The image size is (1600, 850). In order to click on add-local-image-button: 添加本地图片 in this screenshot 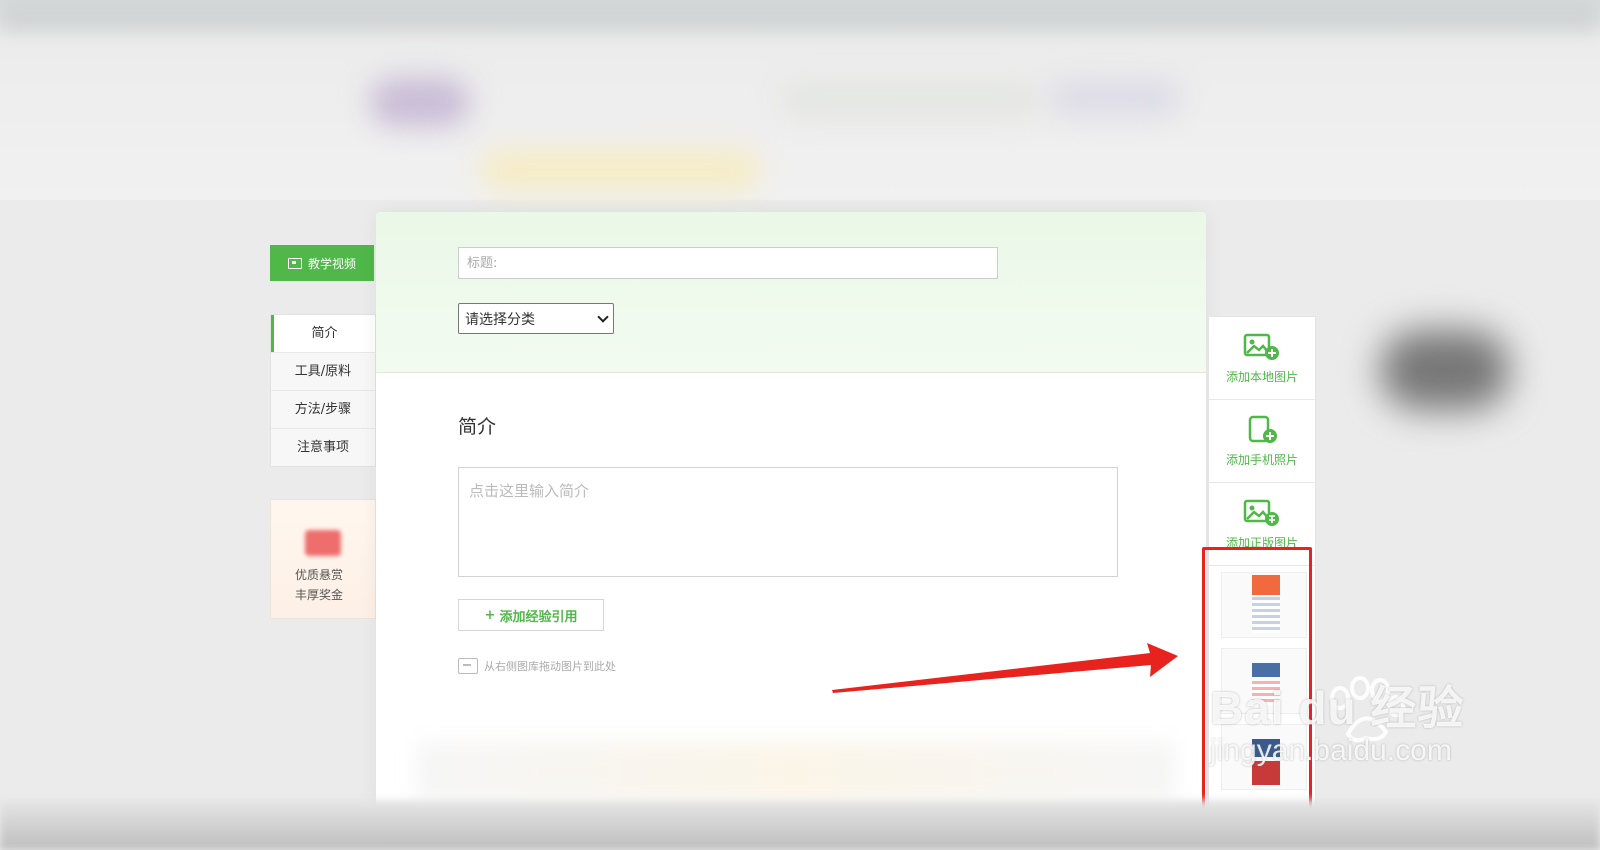, I will do `click(1262, 358)`.